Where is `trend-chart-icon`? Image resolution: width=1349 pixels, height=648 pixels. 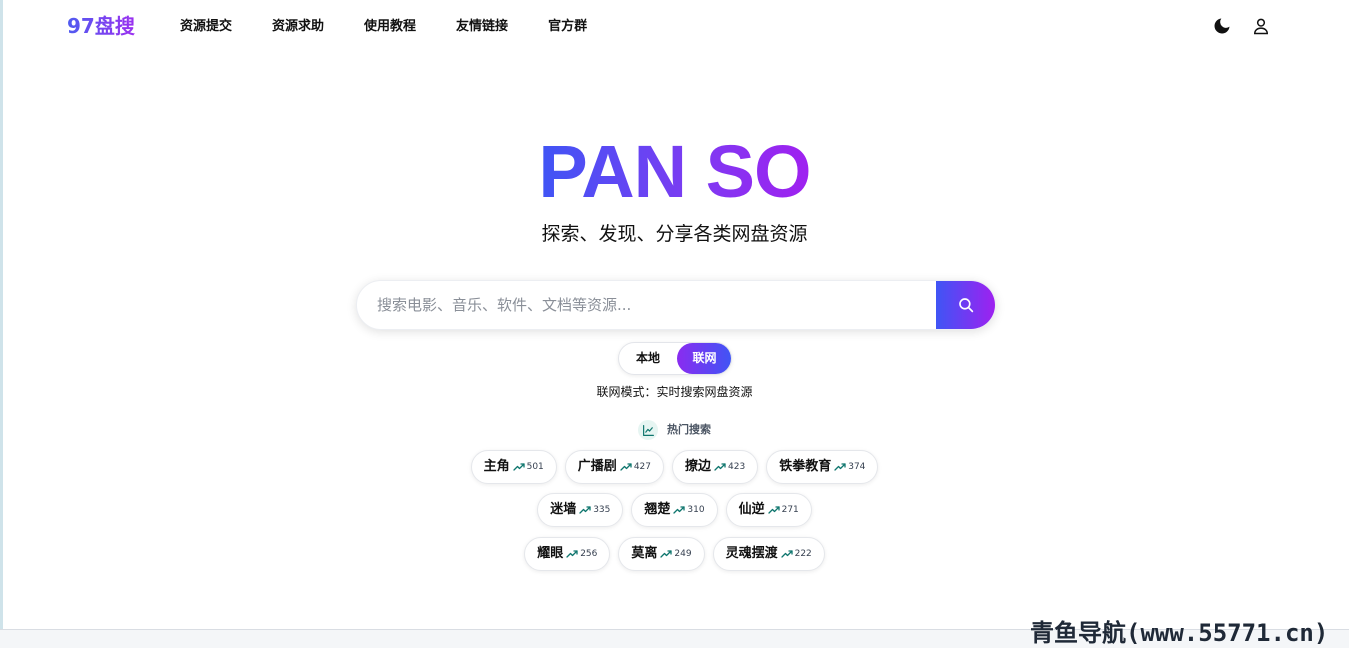
trend-chart-icon is located at coordinates (648, 430).